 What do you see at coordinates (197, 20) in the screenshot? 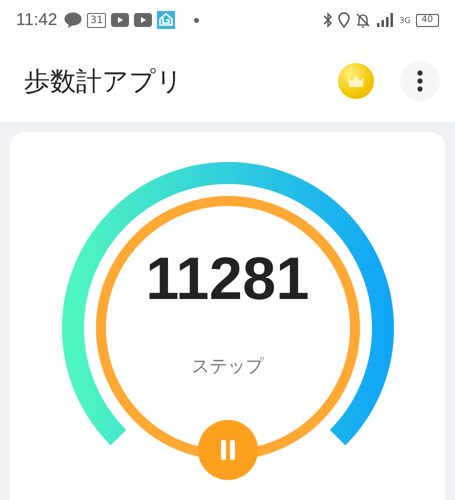
I see `dot-icon` at bounding box center [197, 20].